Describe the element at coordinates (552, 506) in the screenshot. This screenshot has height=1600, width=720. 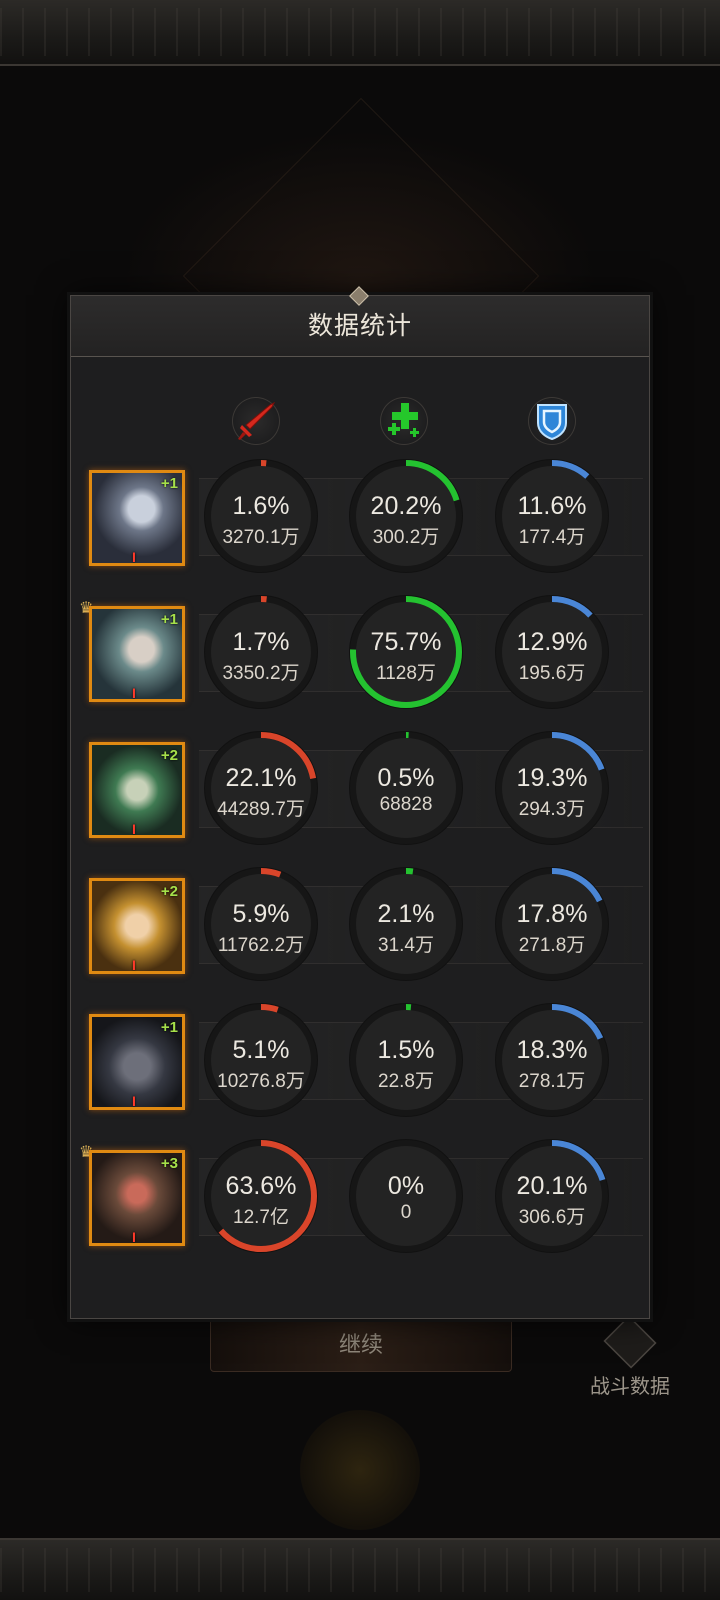
I see `stat-percentage: 11.6%` at that location.